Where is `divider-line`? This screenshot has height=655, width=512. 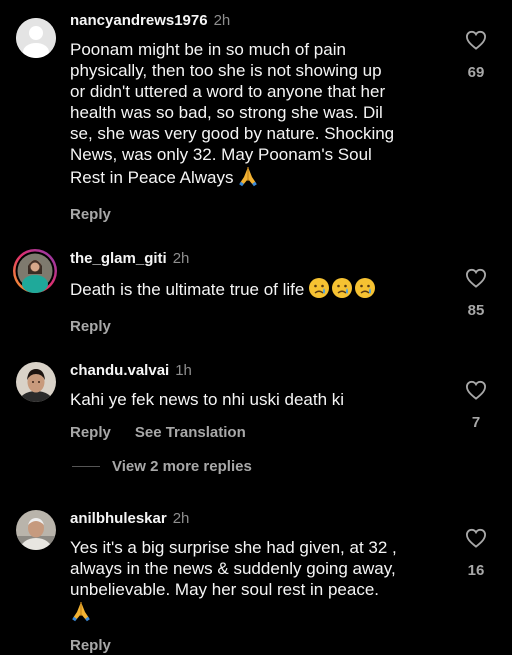
divider-line is located at coordinates (86, 466).